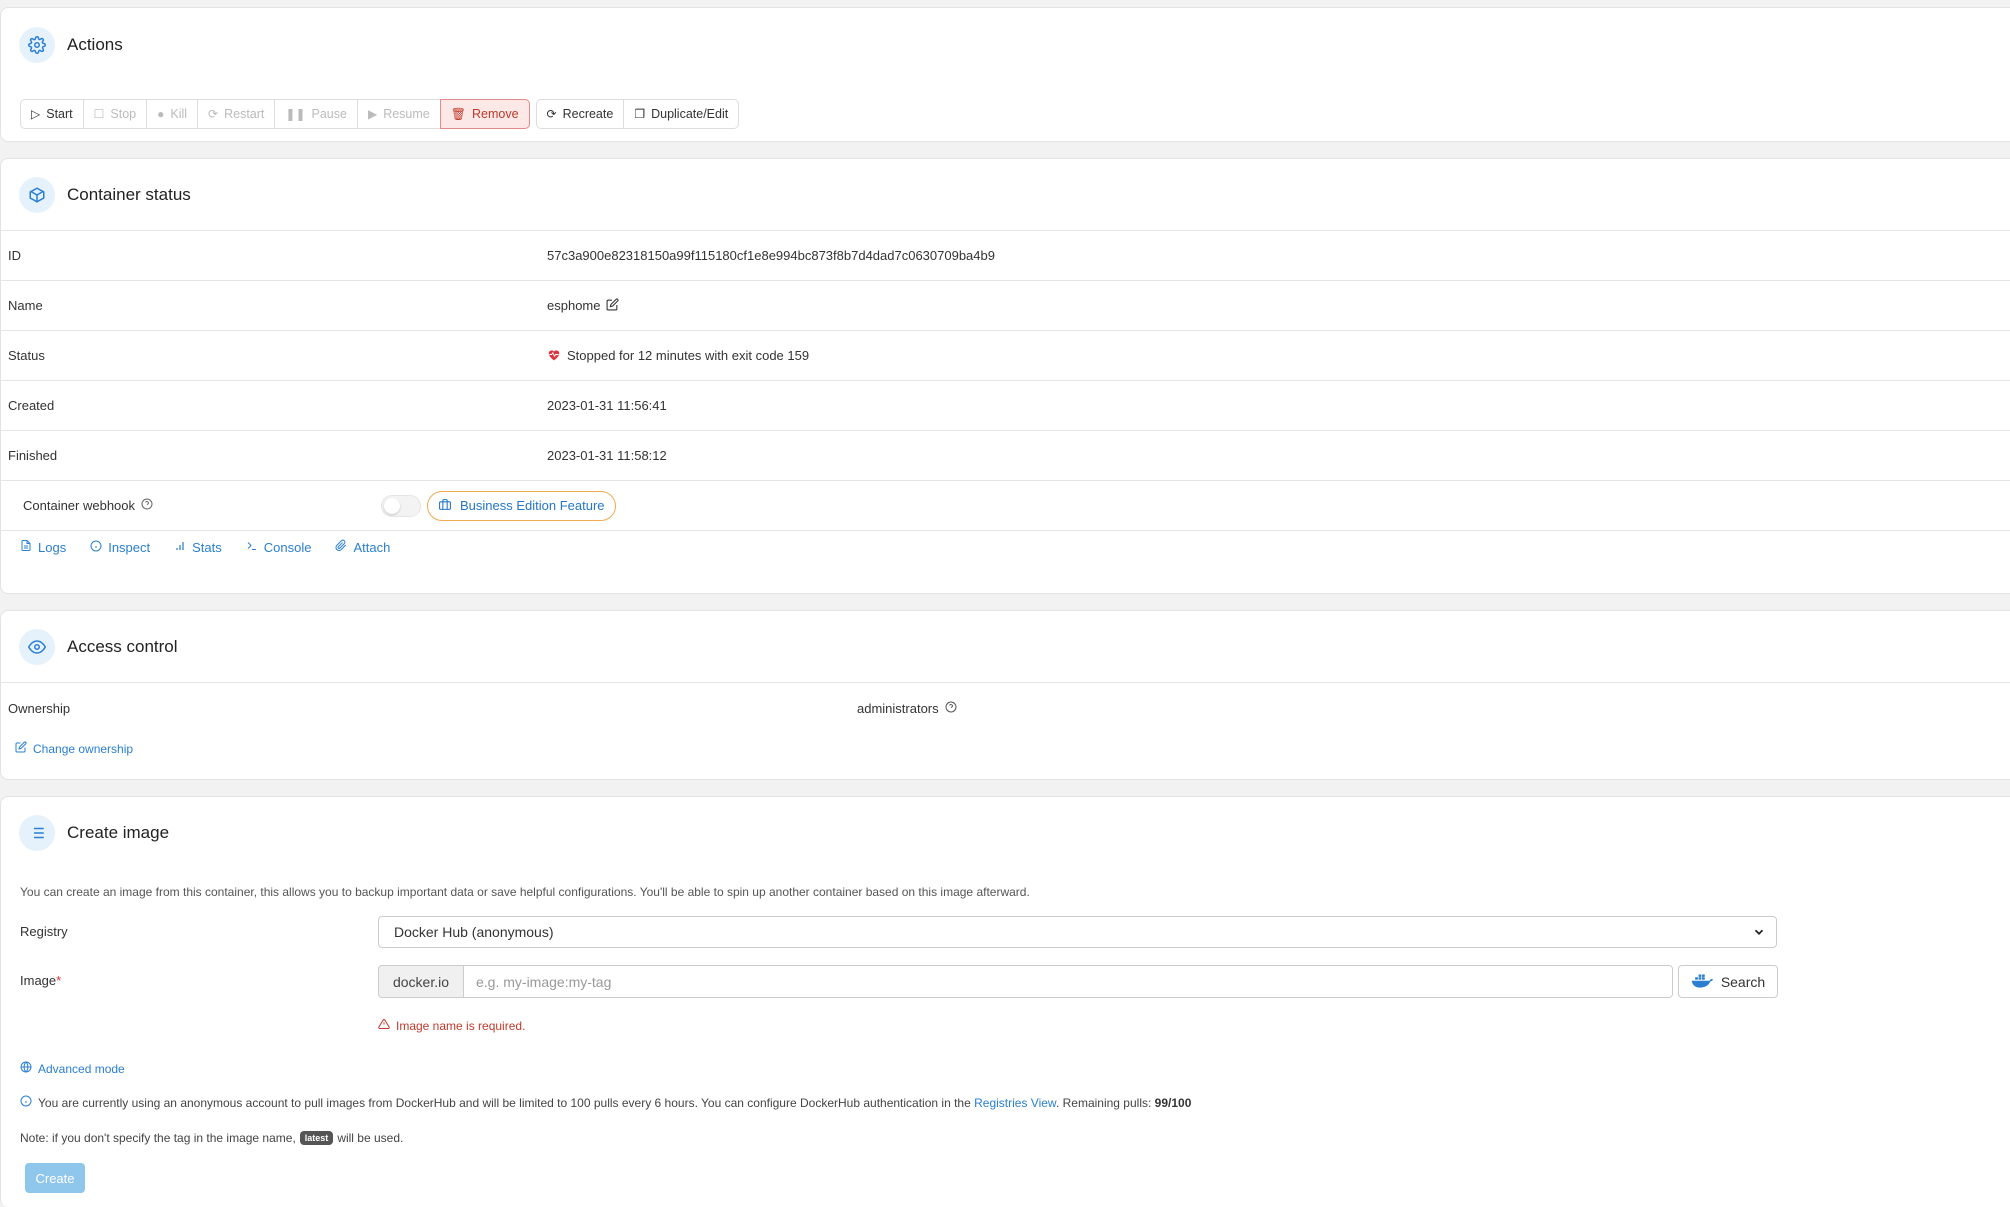 Image resolution: width=2010 pixels, height=1207 pixels. I want to click on stop-icon: ☐, so click(99, 114).